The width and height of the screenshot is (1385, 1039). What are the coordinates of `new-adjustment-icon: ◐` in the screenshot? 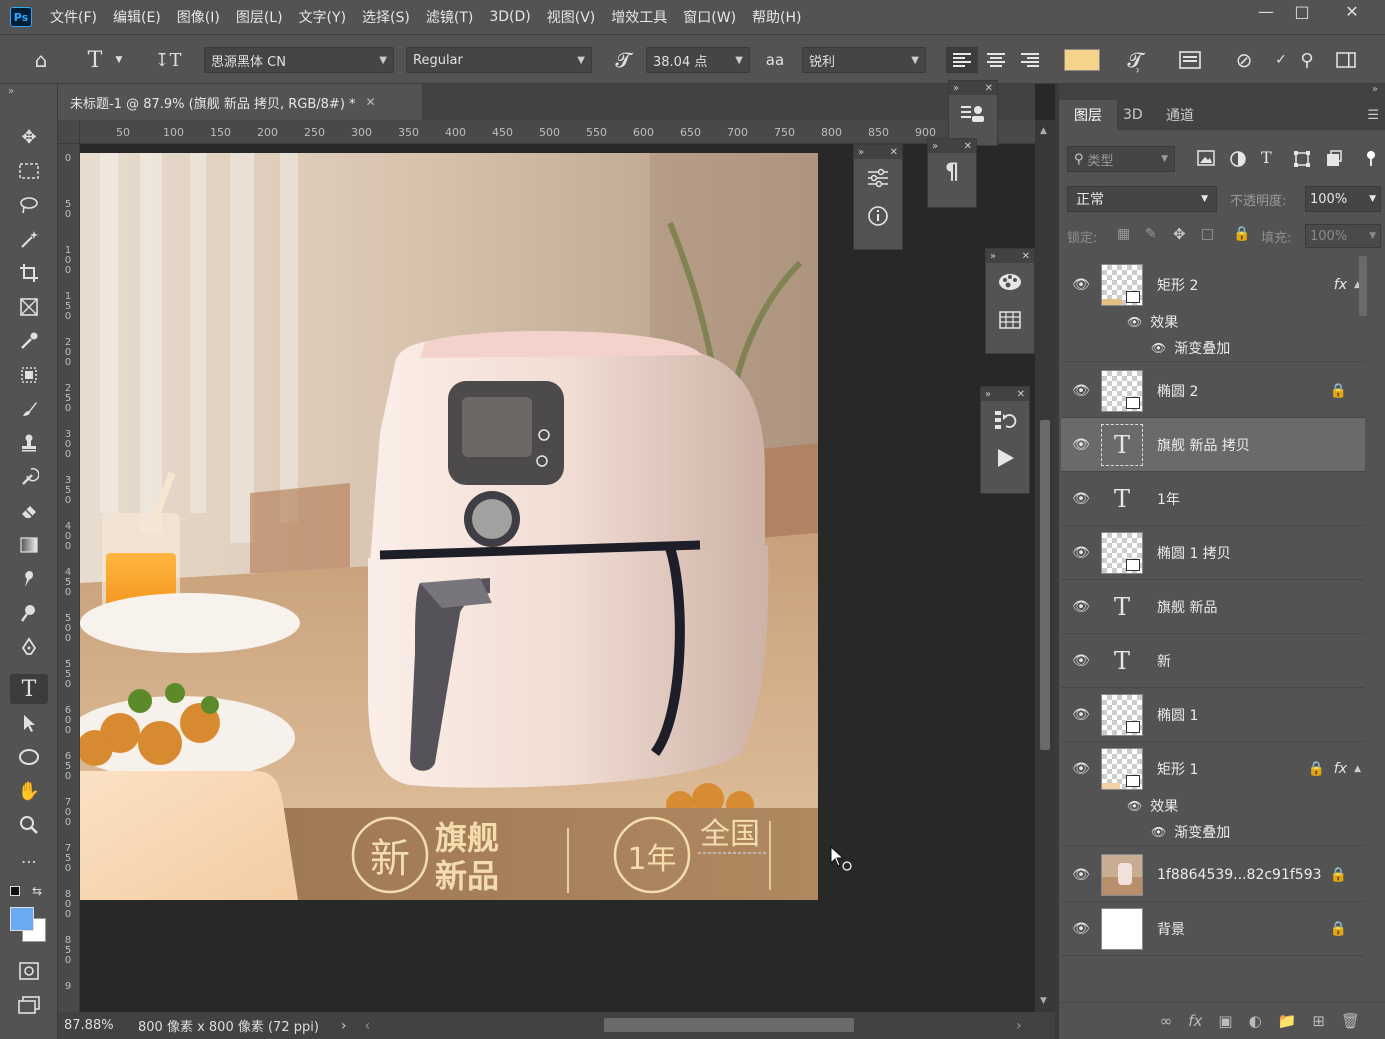 It's located at (1255, 1021).